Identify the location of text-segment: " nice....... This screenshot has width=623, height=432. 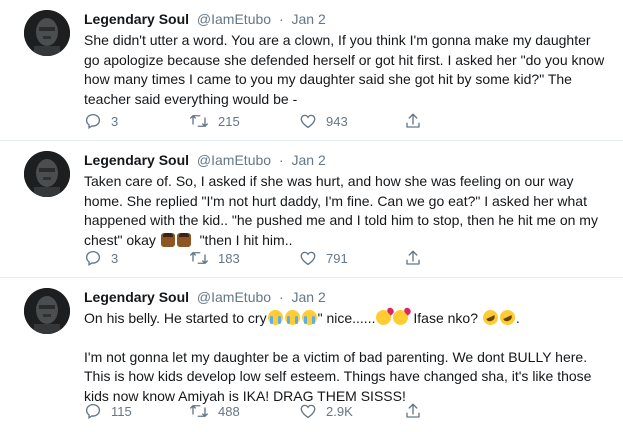
(346, 318).